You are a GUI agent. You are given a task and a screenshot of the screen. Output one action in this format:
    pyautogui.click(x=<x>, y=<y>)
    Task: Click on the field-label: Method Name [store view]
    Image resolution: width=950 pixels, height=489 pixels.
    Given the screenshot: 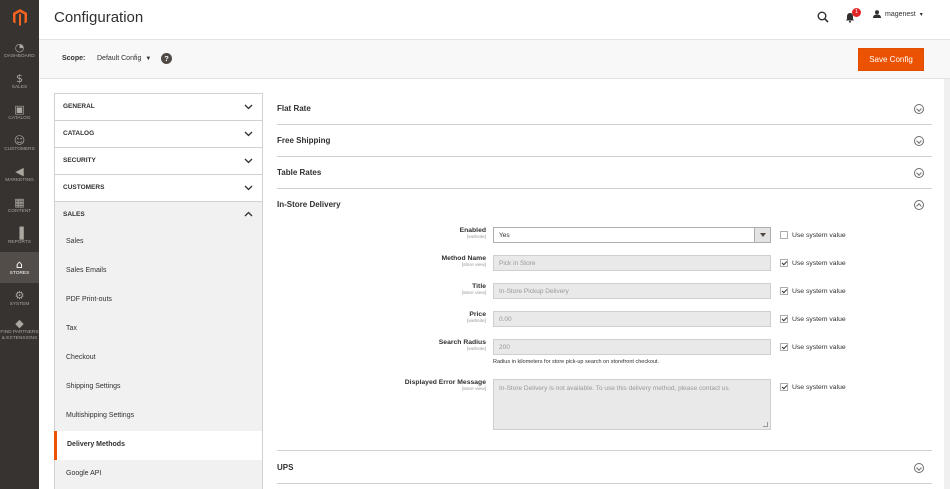 What is the action you would take?
    pyautogui.click(x=463, y=261)
    